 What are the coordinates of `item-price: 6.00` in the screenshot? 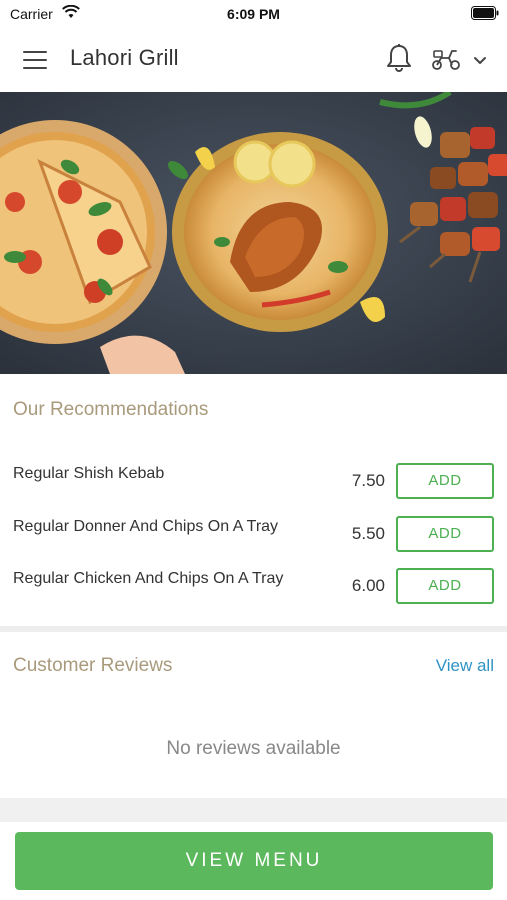 It's located at (368, 585).